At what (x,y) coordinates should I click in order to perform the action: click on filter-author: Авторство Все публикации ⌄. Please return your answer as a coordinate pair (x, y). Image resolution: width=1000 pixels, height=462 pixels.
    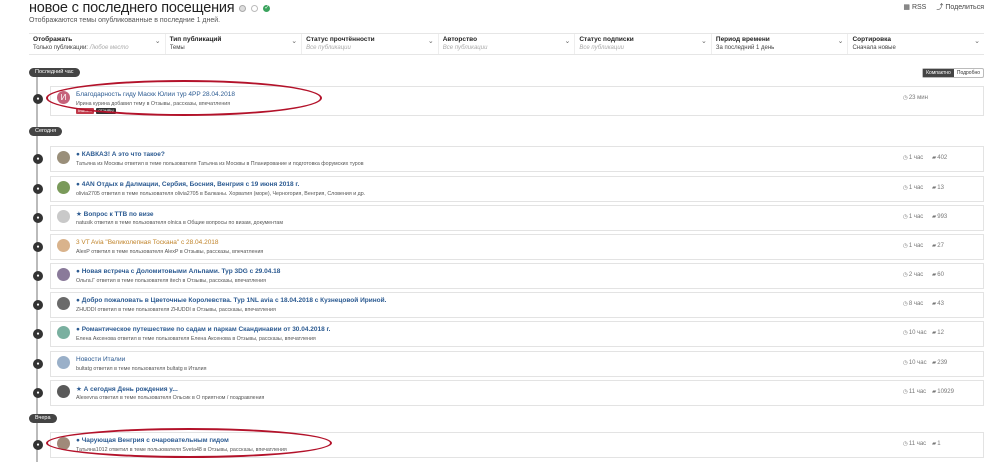
    Looking at the image, I should click on (507, 44).